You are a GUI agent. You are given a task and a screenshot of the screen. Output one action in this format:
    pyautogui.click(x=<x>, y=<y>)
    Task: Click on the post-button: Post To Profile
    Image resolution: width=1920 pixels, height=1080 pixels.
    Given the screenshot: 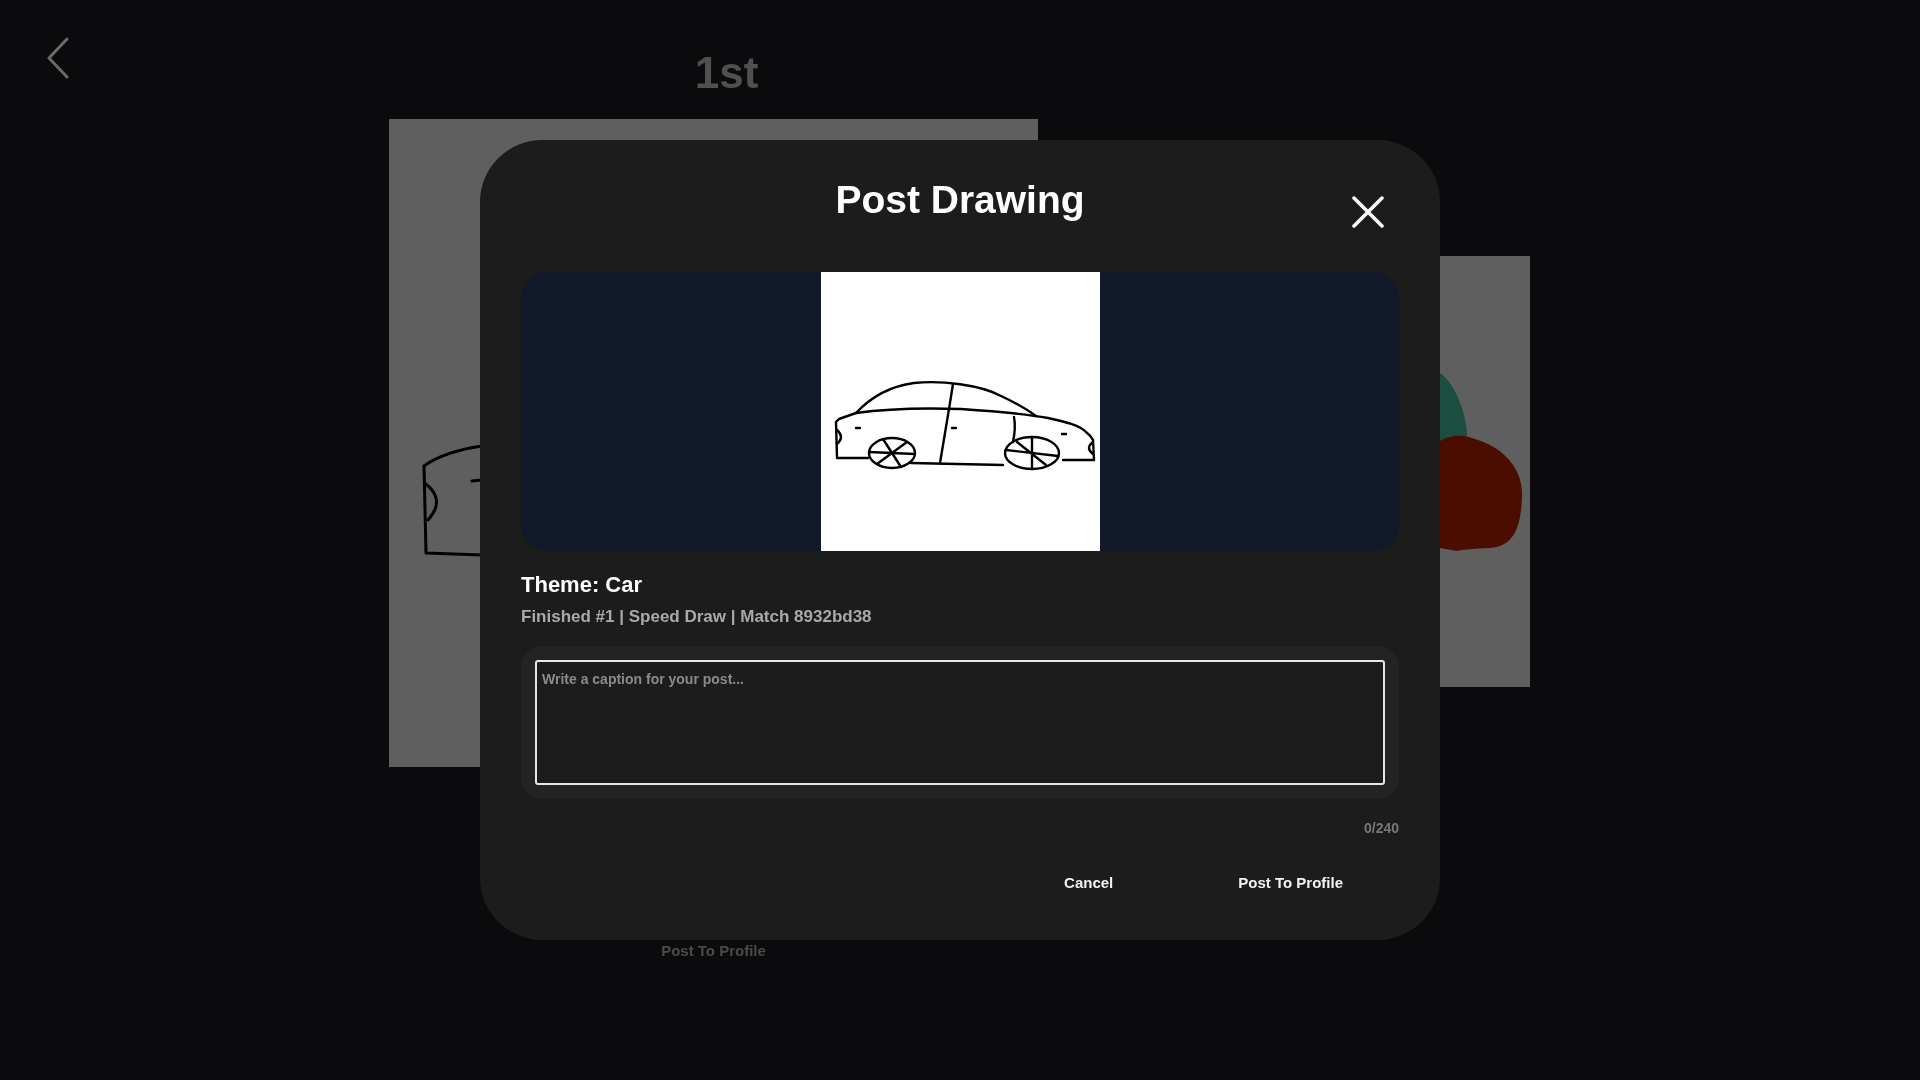 What is the action you would take?
    pyautogui.click(x=1290, y=883)
    